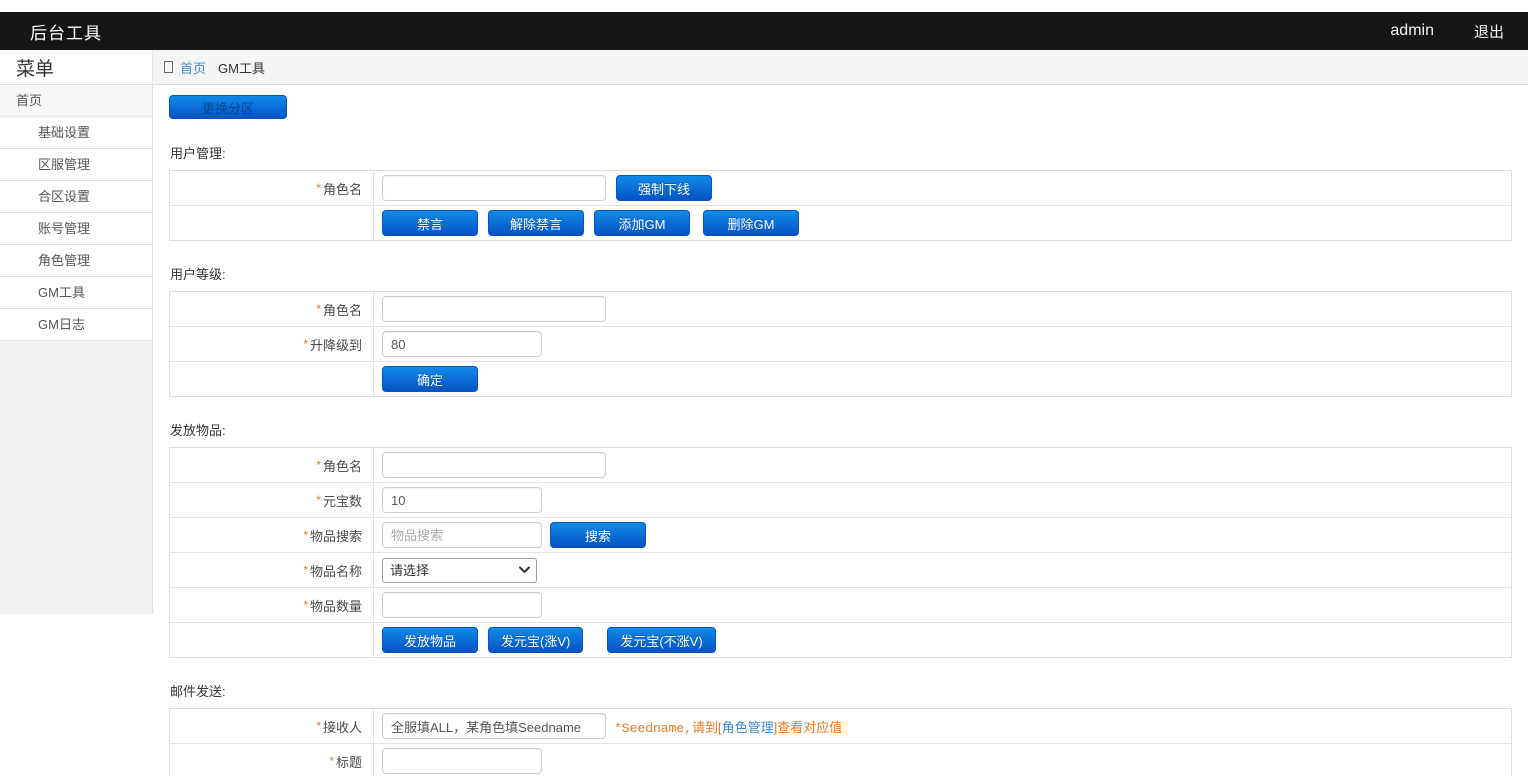 Image resolution: width=1536 pixels, height=776 pixels. What do you see at coordinates (462, 605) in the screenshot?
I see `item-qty-input` at bounding box center [462, 605].